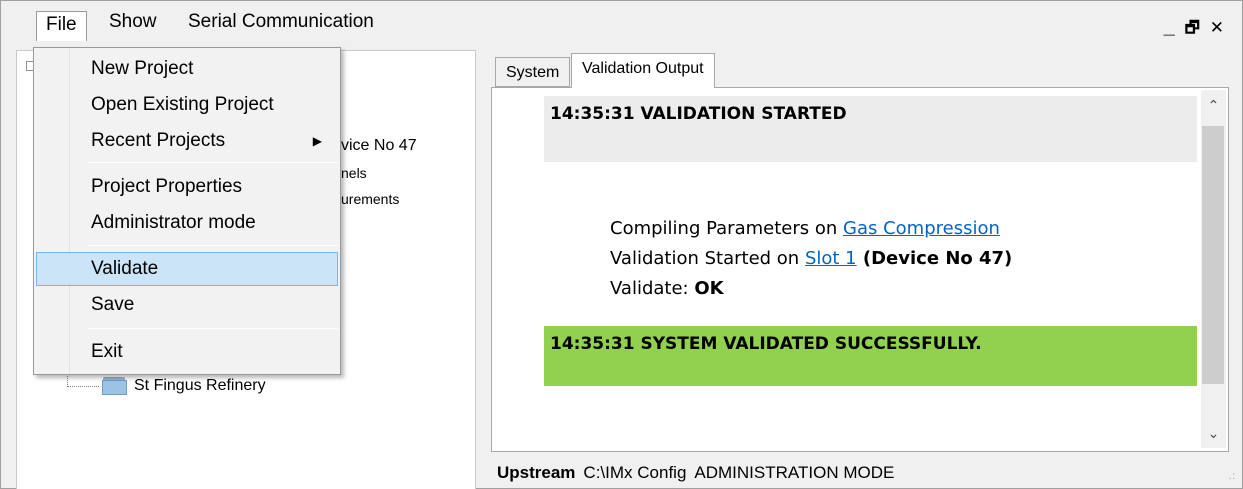 The width and height of the screenshot is (1243, 489). What do you see at coordinates (1174, 27) in the screenshot?
I see `minimize-icon: _` at bounding box center [1174, 27].